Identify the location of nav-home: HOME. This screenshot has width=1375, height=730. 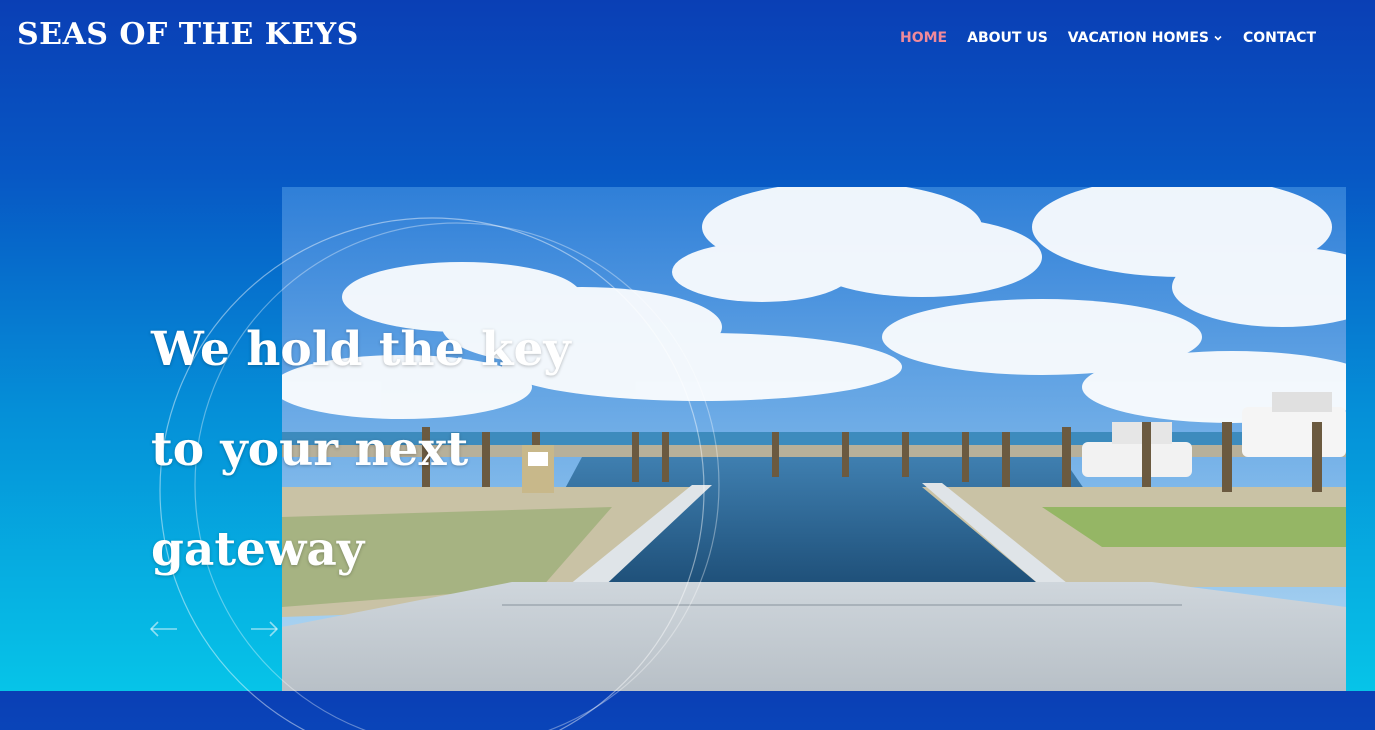
(923, 38).